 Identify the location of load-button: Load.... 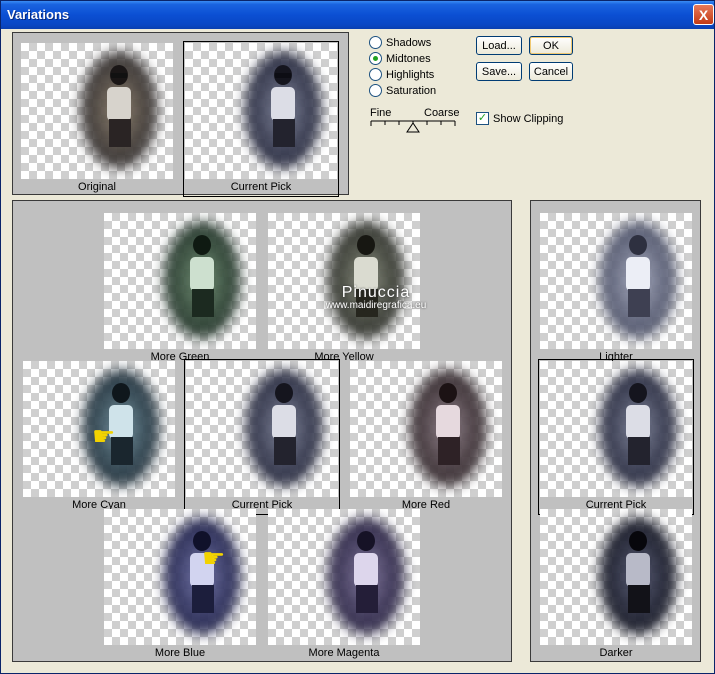
(499, 45).